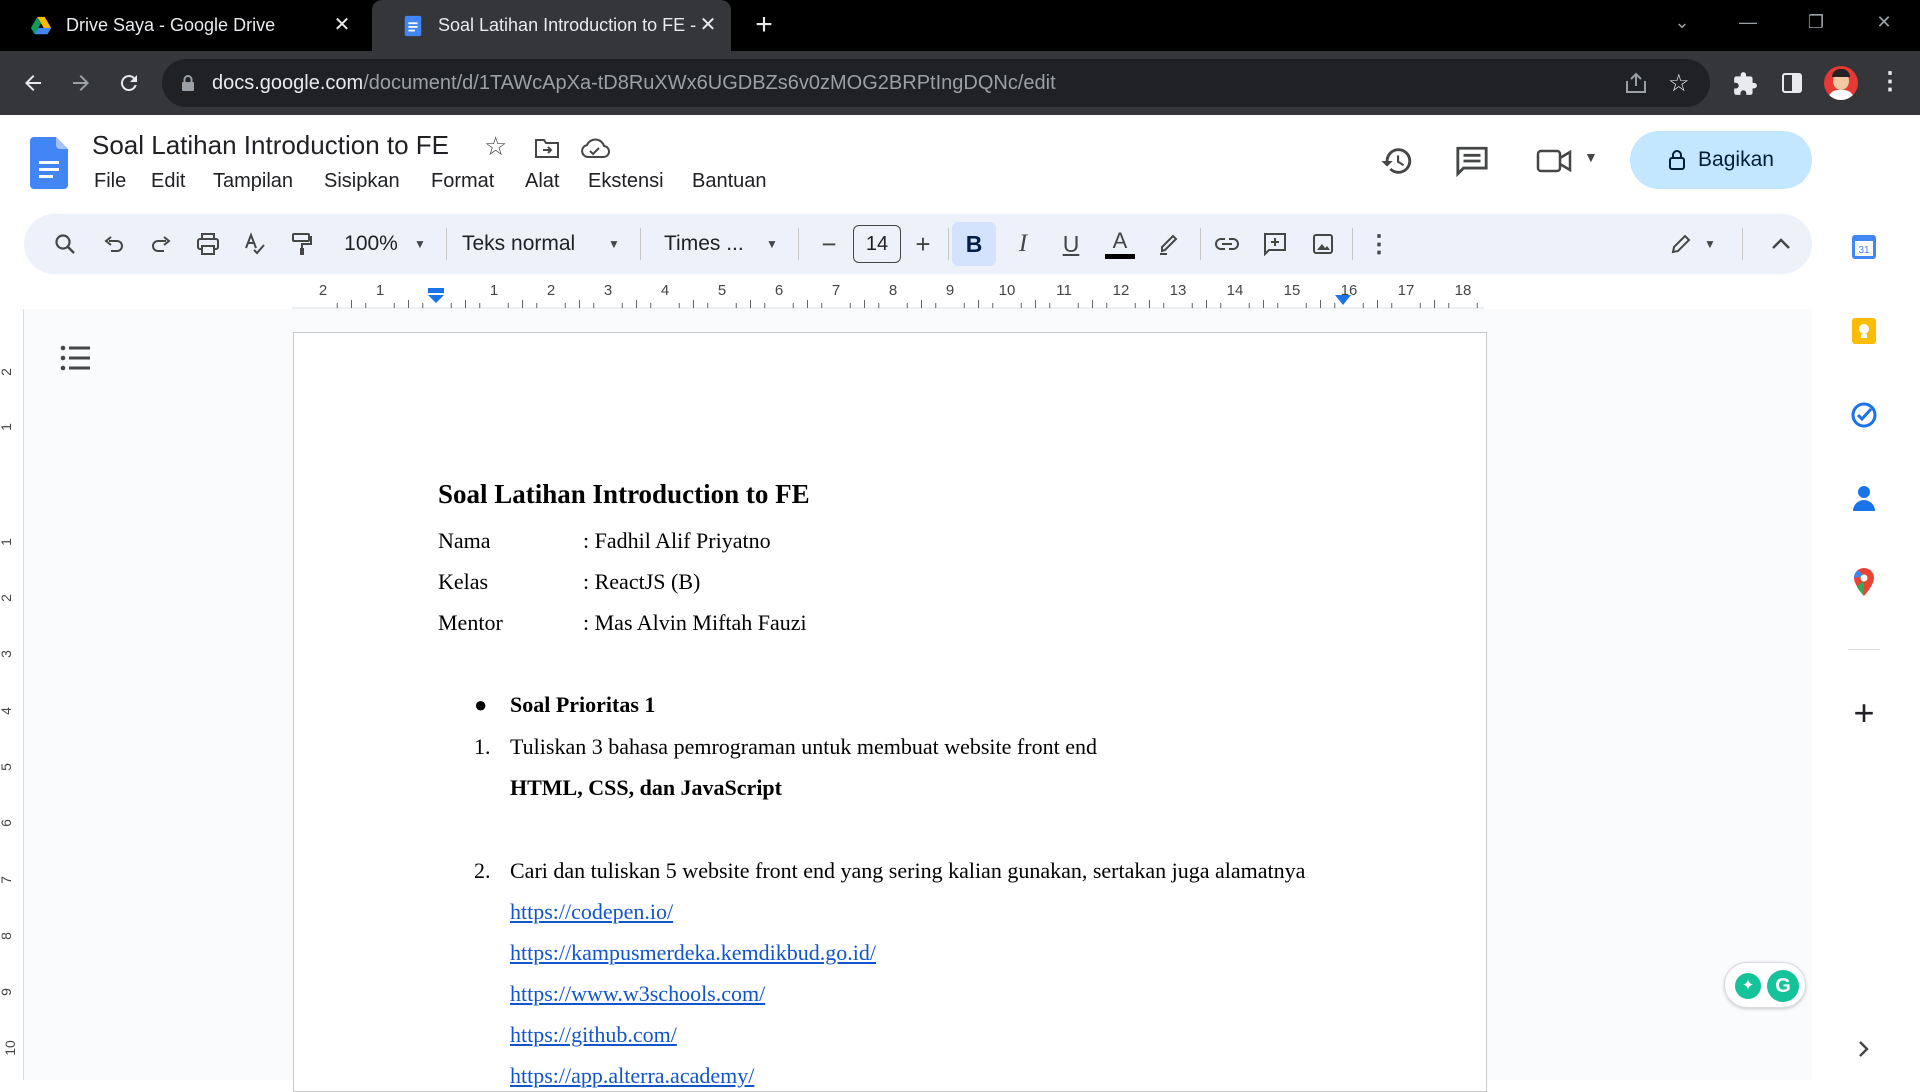  I want to click on ruler-label: 2, so click(551, 290).